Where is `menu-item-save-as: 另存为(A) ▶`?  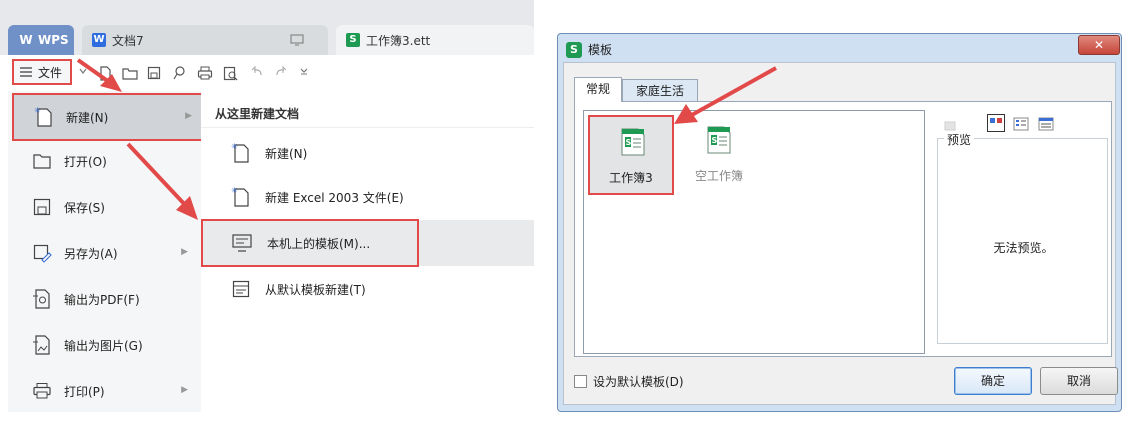 menu-item-save-as: 另存为(A) ▶ is located at coordinates (105, 253).